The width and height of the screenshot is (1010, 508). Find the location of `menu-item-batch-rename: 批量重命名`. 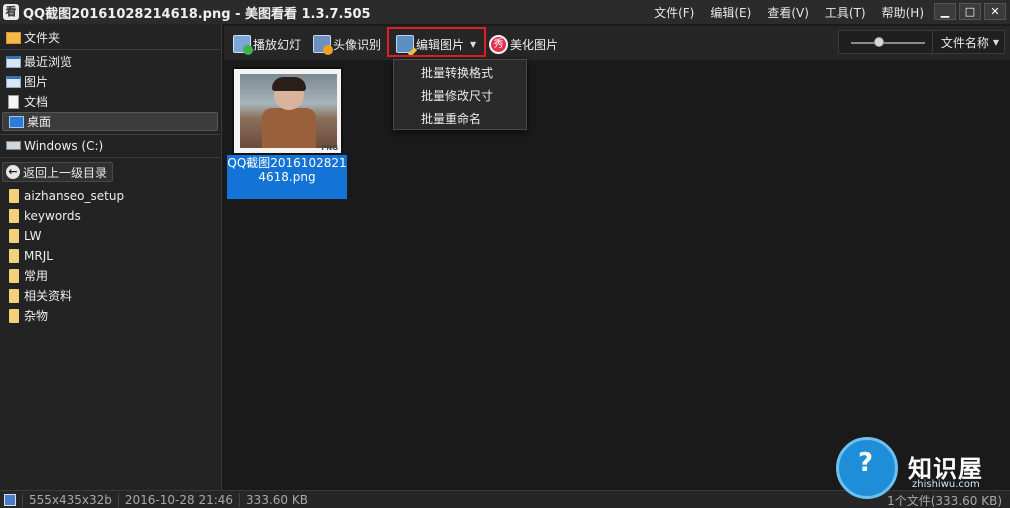

menu-item-batch-rename: 批量重命名 is located at coordinates (451, 119).